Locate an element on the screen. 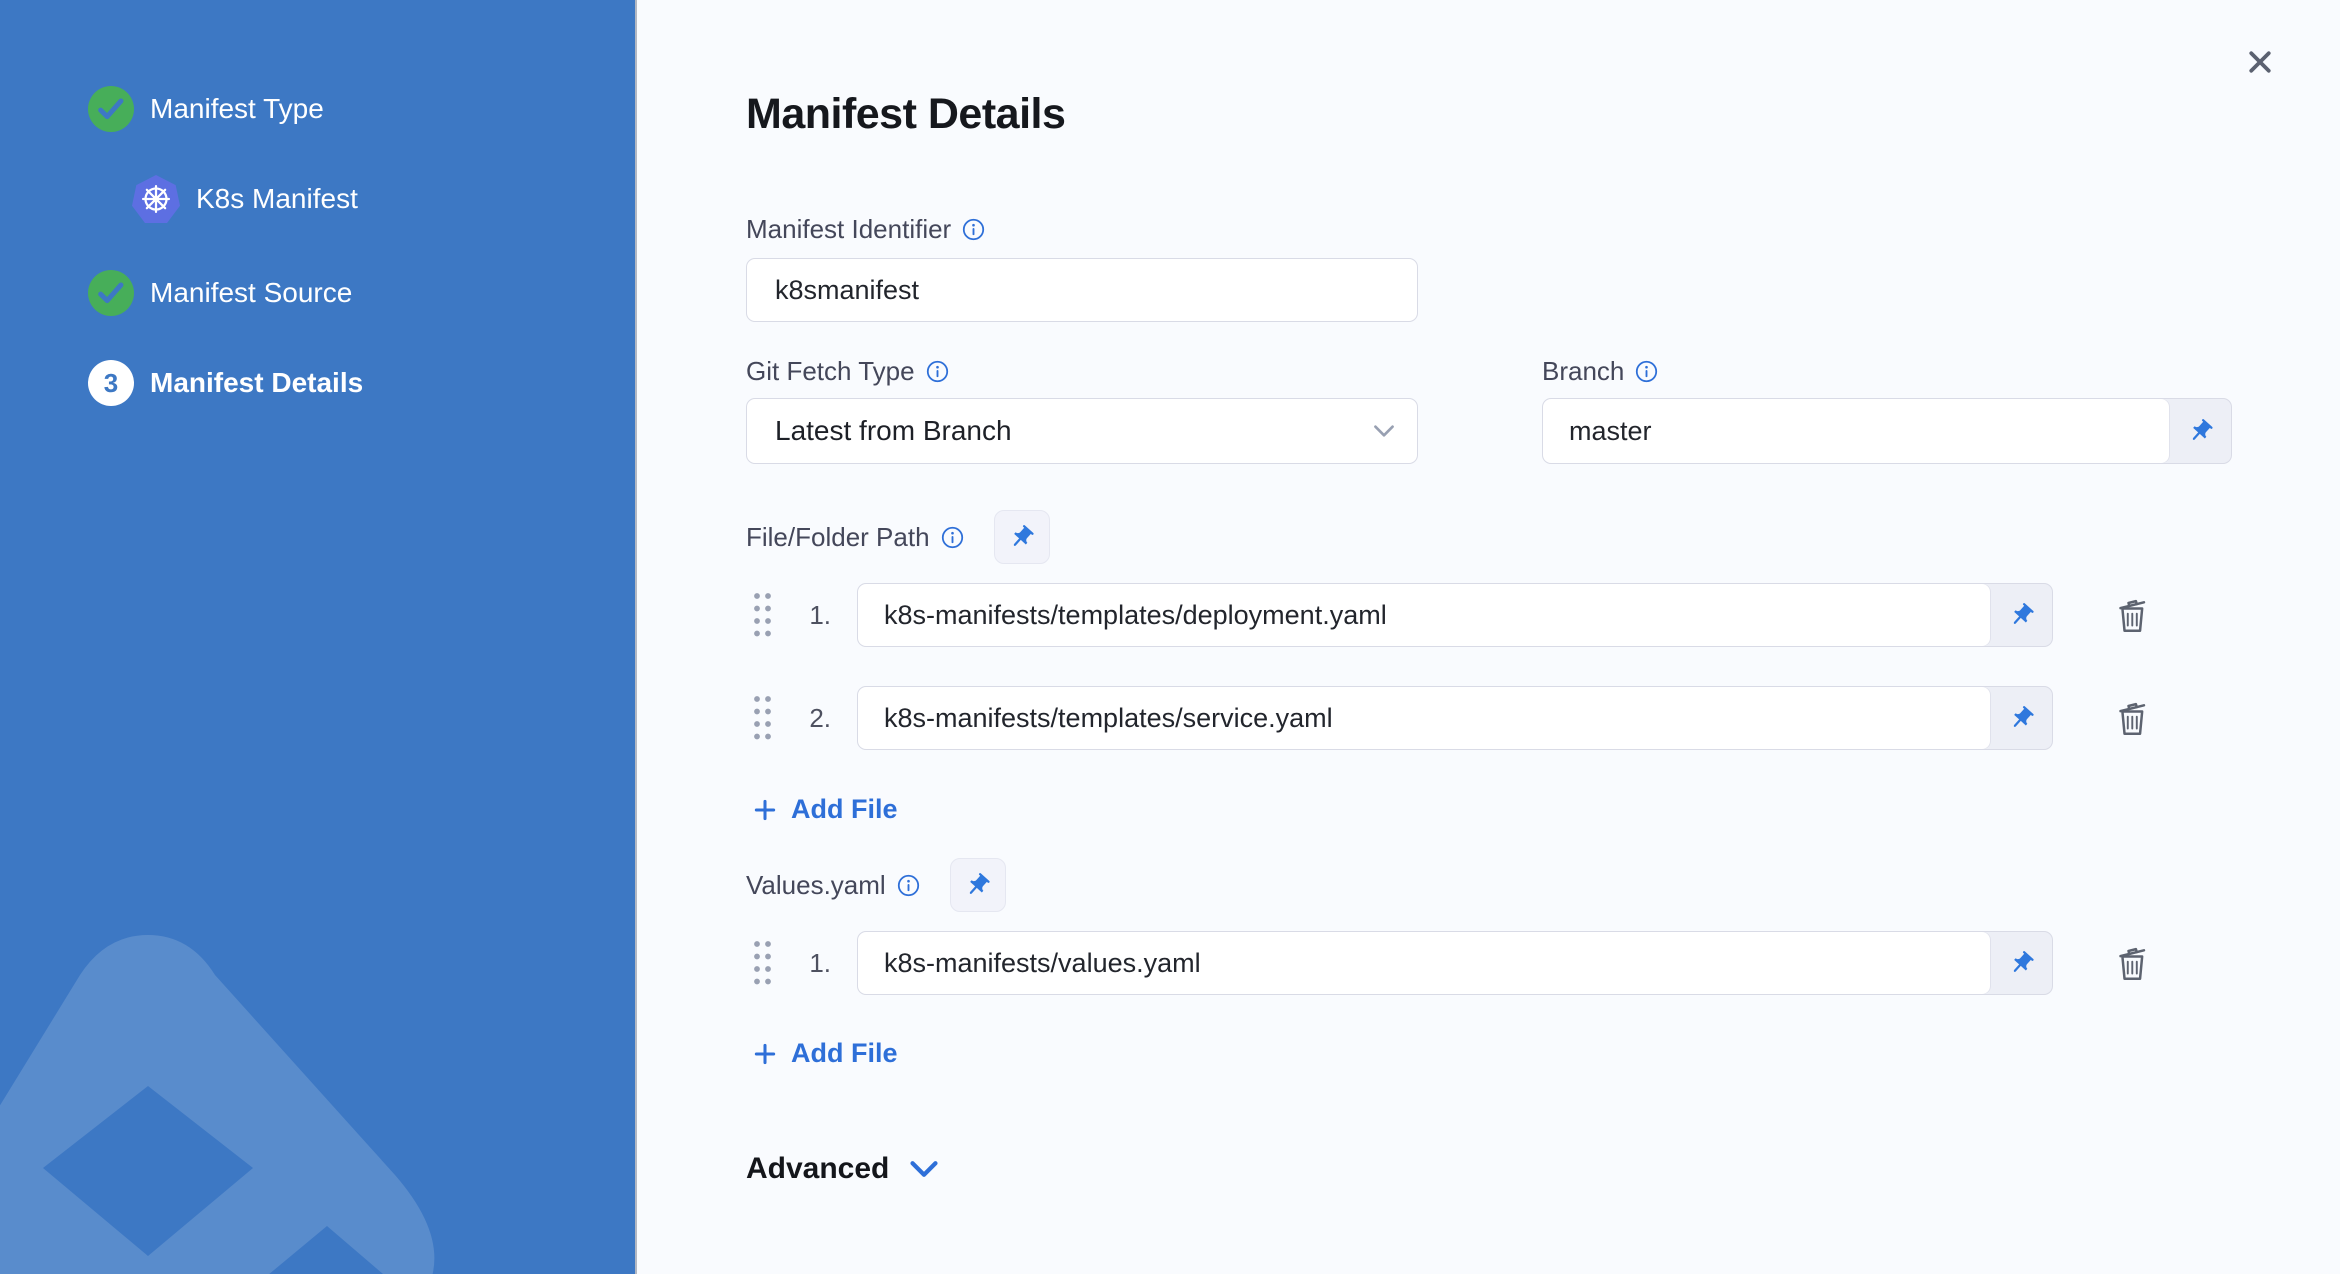 This screenshot has height=1274, width=2340. values-path-pin-button is located at coordinates (2021, 963).